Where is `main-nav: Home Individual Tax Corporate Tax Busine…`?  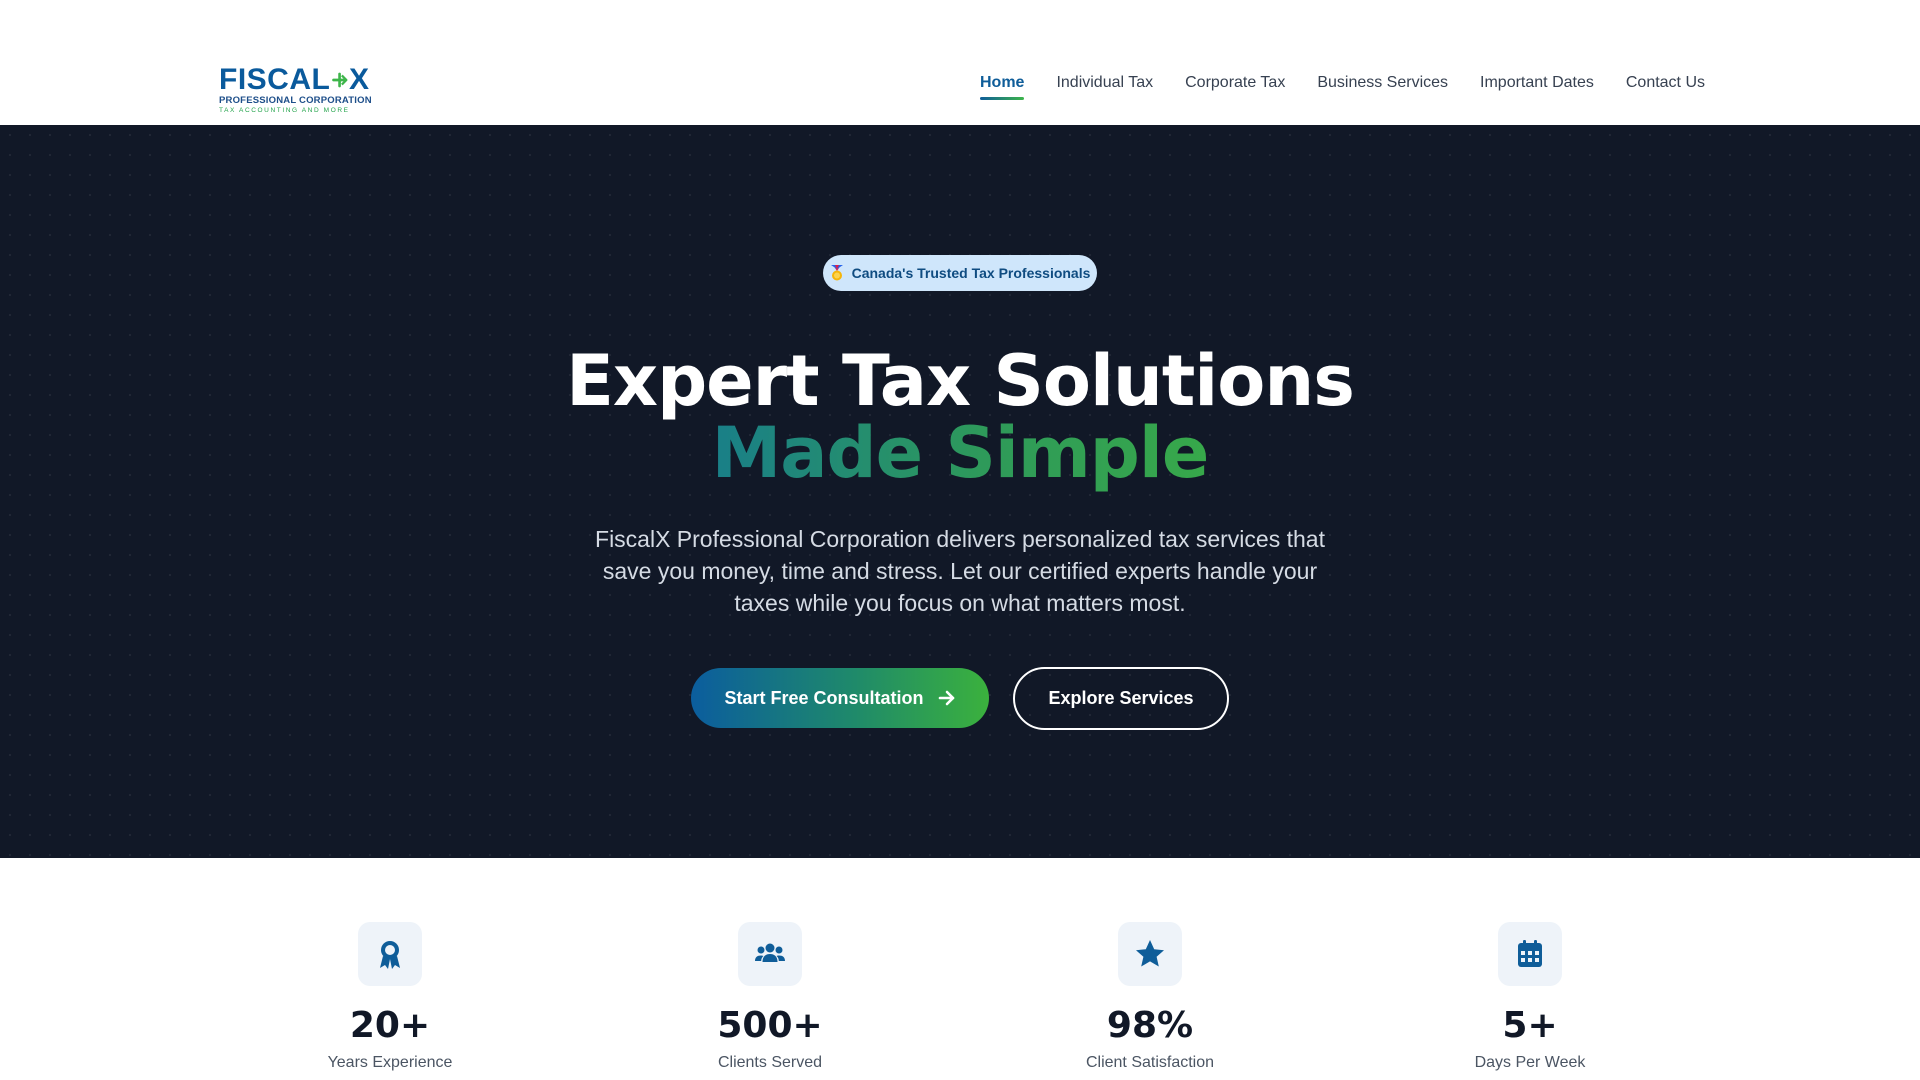
main-nav: Home Individual Tax Corporate Tax Busine… is located at coordinates (1342, 87).